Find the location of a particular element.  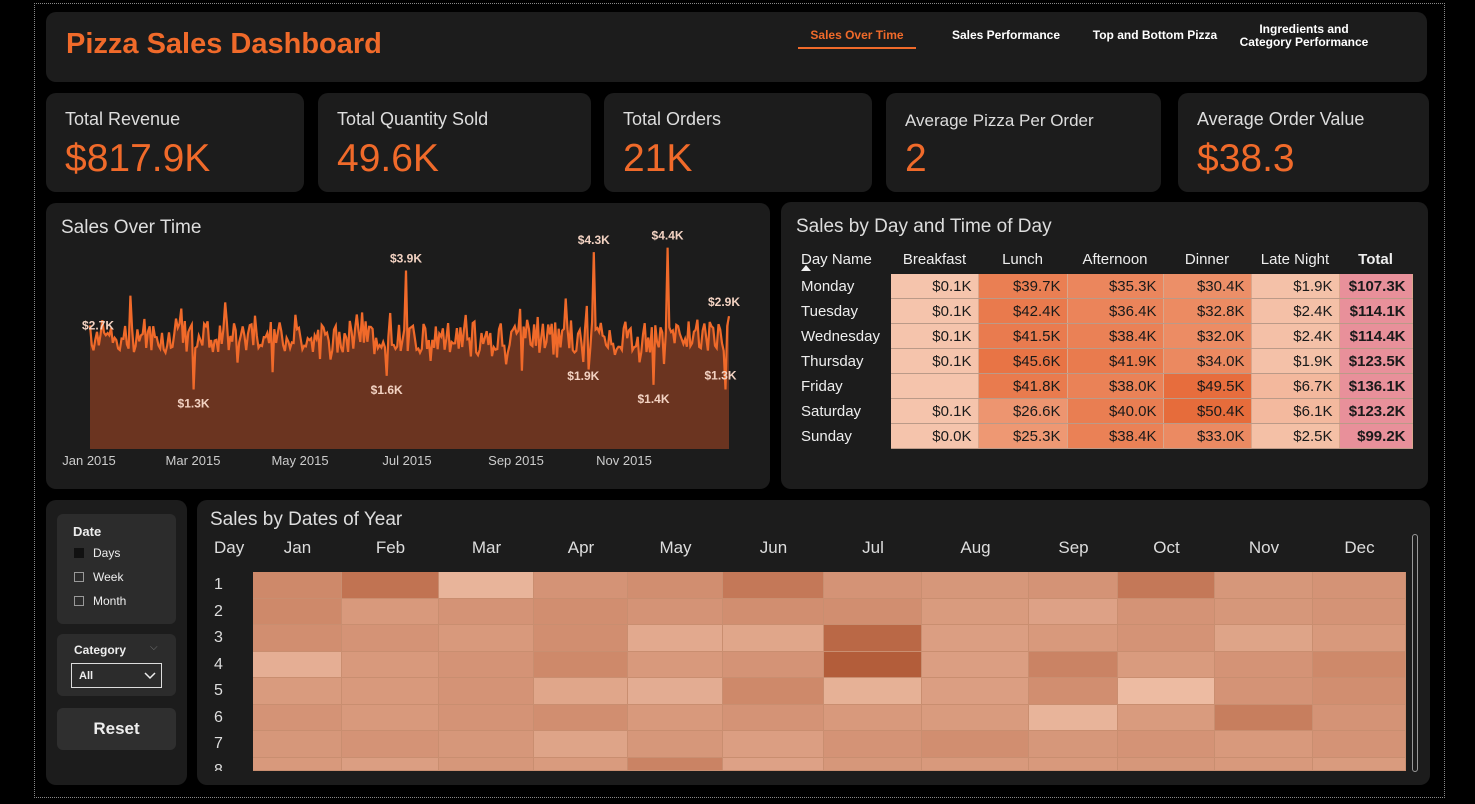

column-header: Afternoon is located at coordinates (1115, 259).